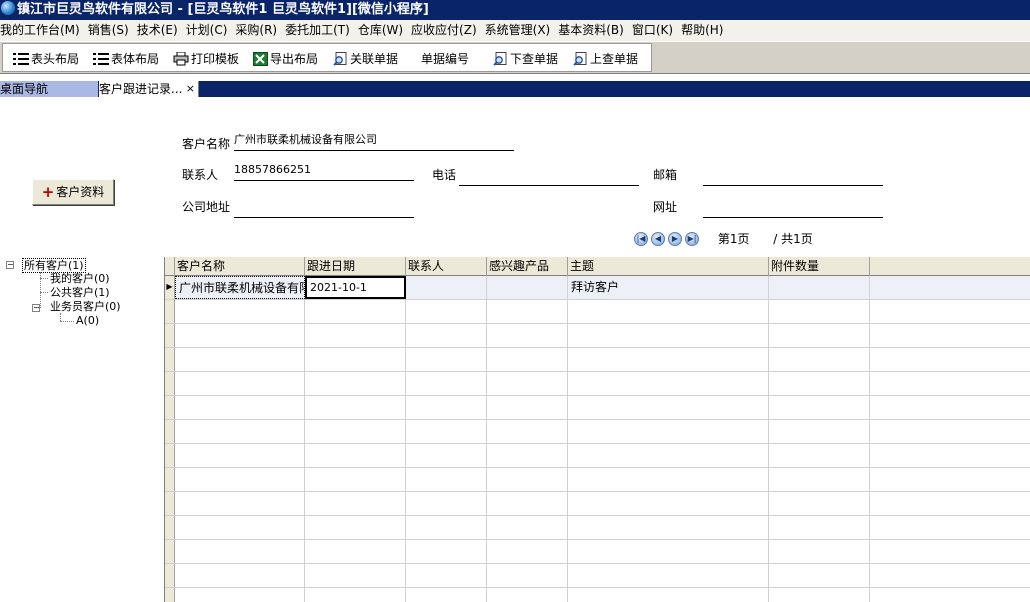 This screenshot has width=1030, height=602. What do you see at coordinates (324, 171) in the screenshot?
I see `contact-field: 18857866251` at bounding box center [324, 171].